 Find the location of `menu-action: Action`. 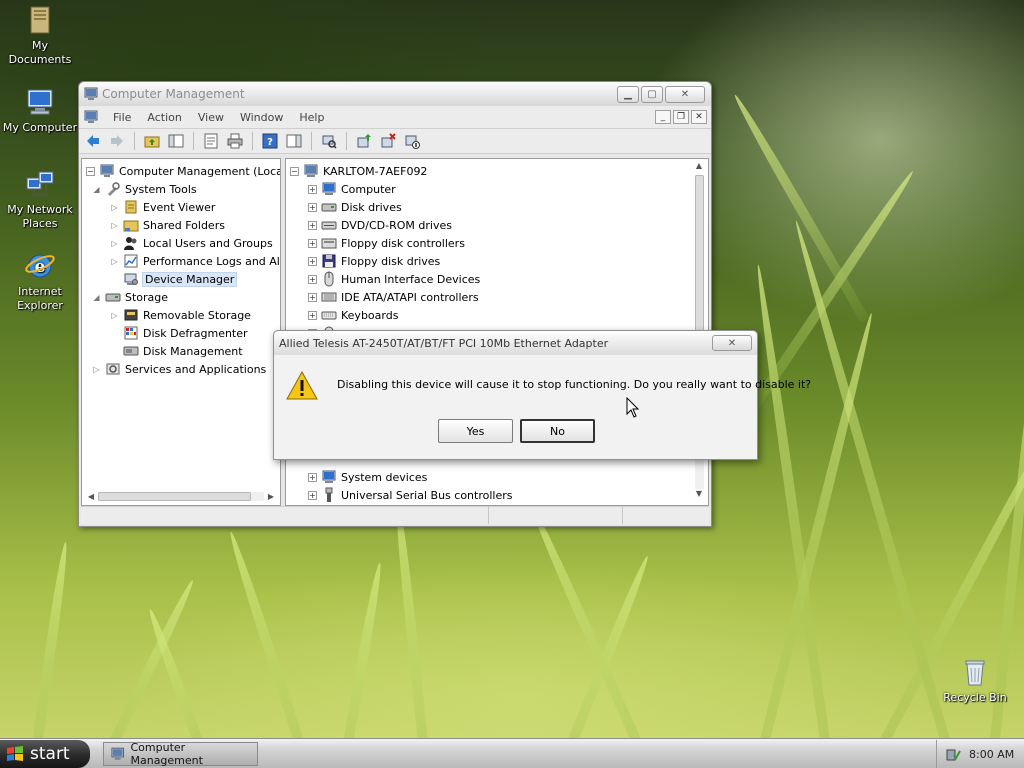

menu-action: Action is located at coordinates (164, 117).